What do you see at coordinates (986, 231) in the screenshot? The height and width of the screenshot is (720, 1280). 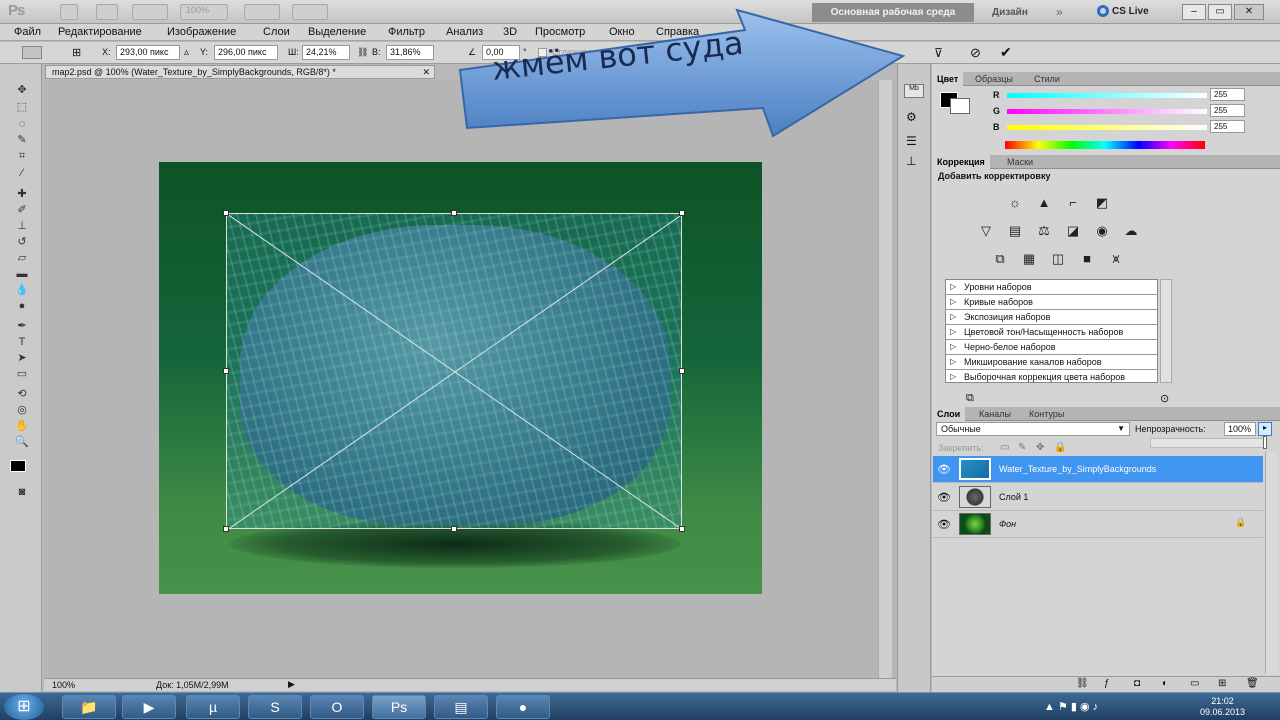 I see `vibrance-icon: ▽` at bounding box center [986, 231].